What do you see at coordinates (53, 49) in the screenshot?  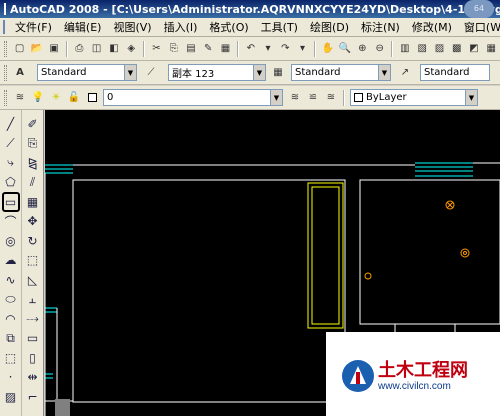 I see `save-icon: ▣` at bounding box center [53, 49].